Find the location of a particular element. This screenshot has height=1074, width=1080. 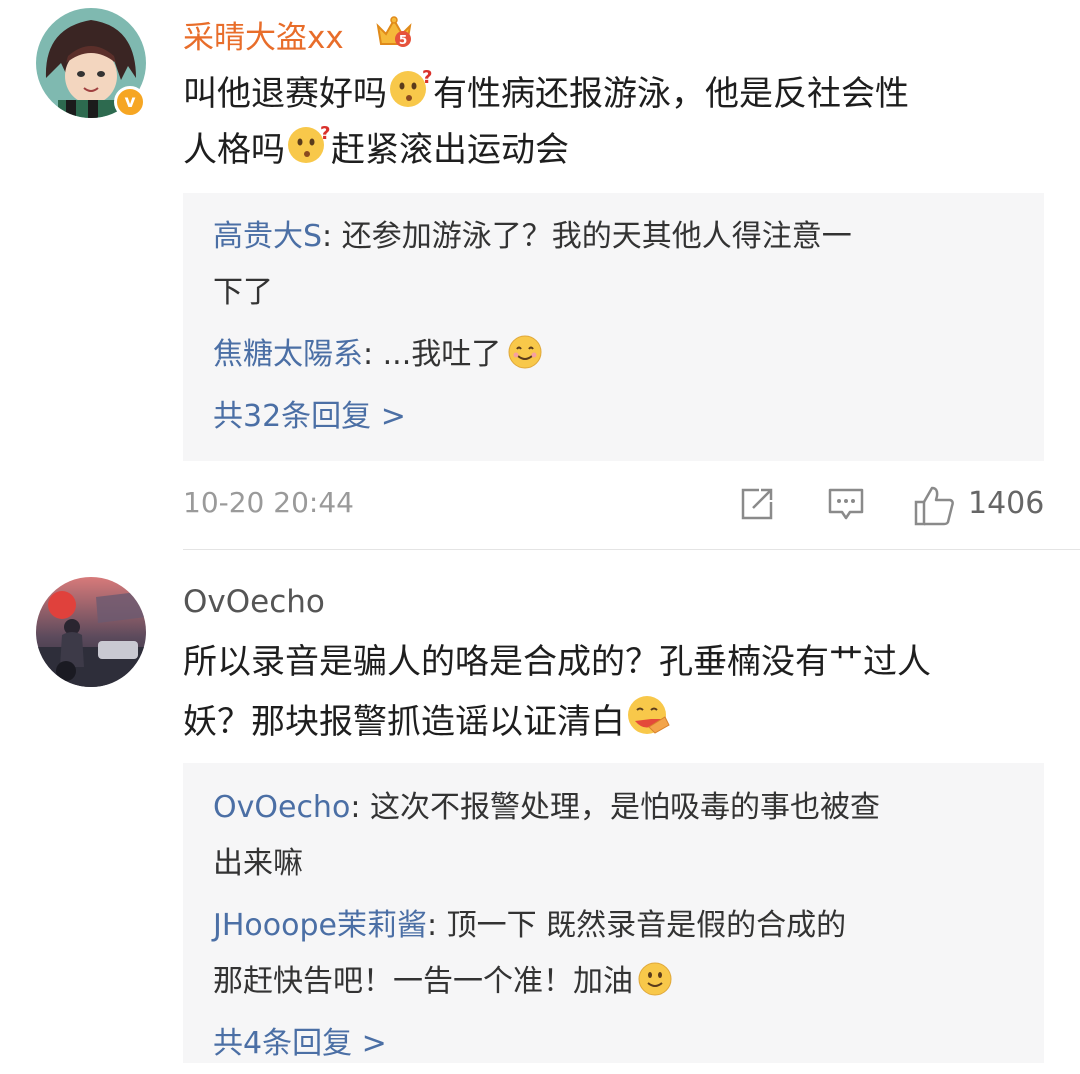

comment-icon is located at coordinates (846, 506).